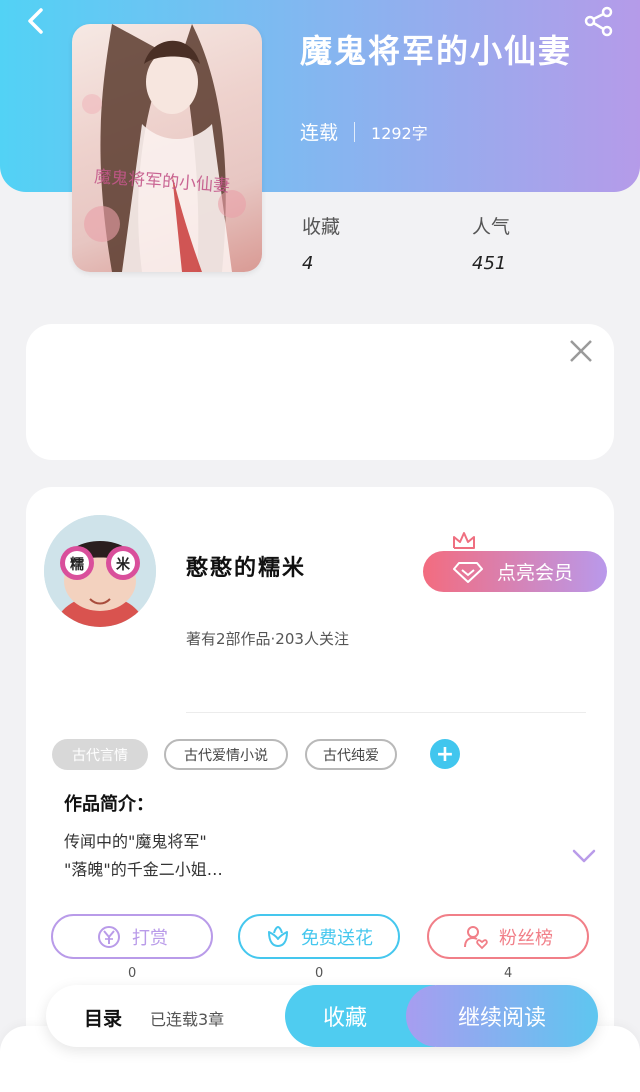  What do you see at coordinates (267, 639) in the screenshot?
I see `author-stats: 著有2部作品·203人关注` at bounding box center [267, 639].